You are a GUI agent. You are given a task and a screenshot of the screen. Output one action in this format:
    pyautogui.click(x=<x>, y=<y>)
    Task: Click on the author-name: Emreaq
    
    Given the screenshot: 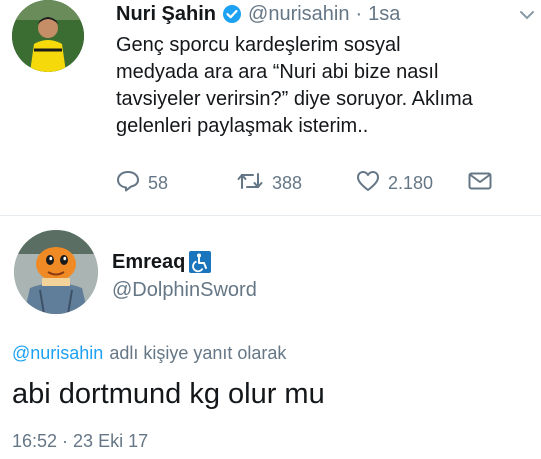 What is the action you would take?
    pyautogui.click(x=148, y=262)
    